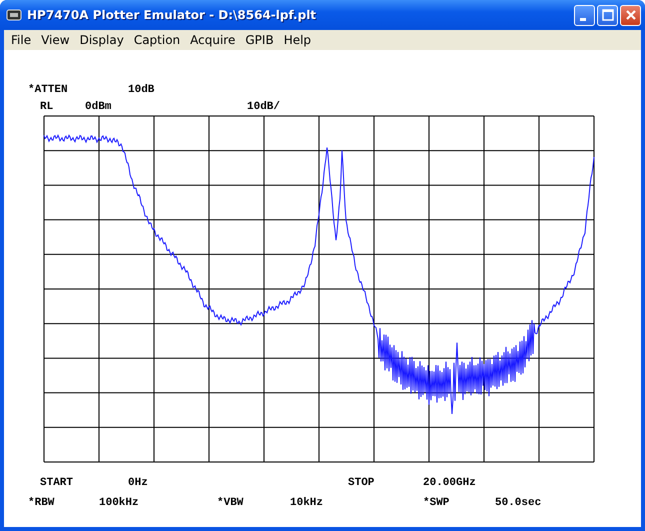 Image resolution: width=645 pixels, height=531 pixels. Describe the element at coordinates (212, 40) in the screenshot. I see `menu-item: Acquire` at that location.